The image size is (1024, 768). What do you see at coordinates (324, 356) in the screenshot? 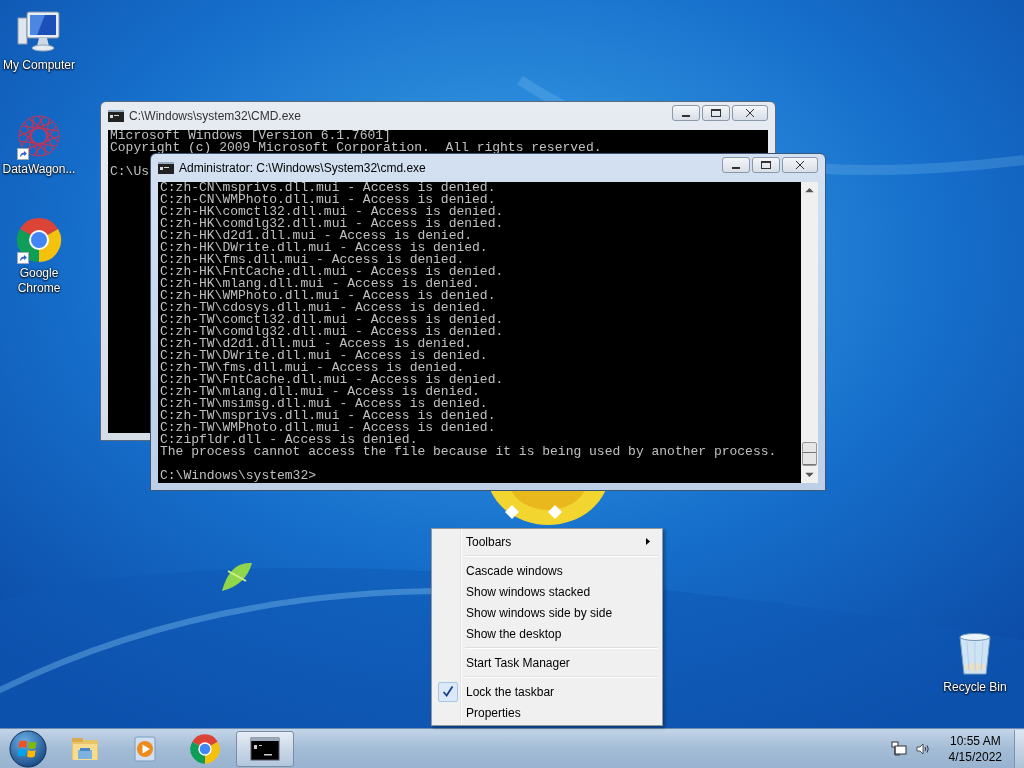
I see `console-line: C:zh-TW\DWrite.dll.mui - Access is denied.` at bounding box center [324, 356].